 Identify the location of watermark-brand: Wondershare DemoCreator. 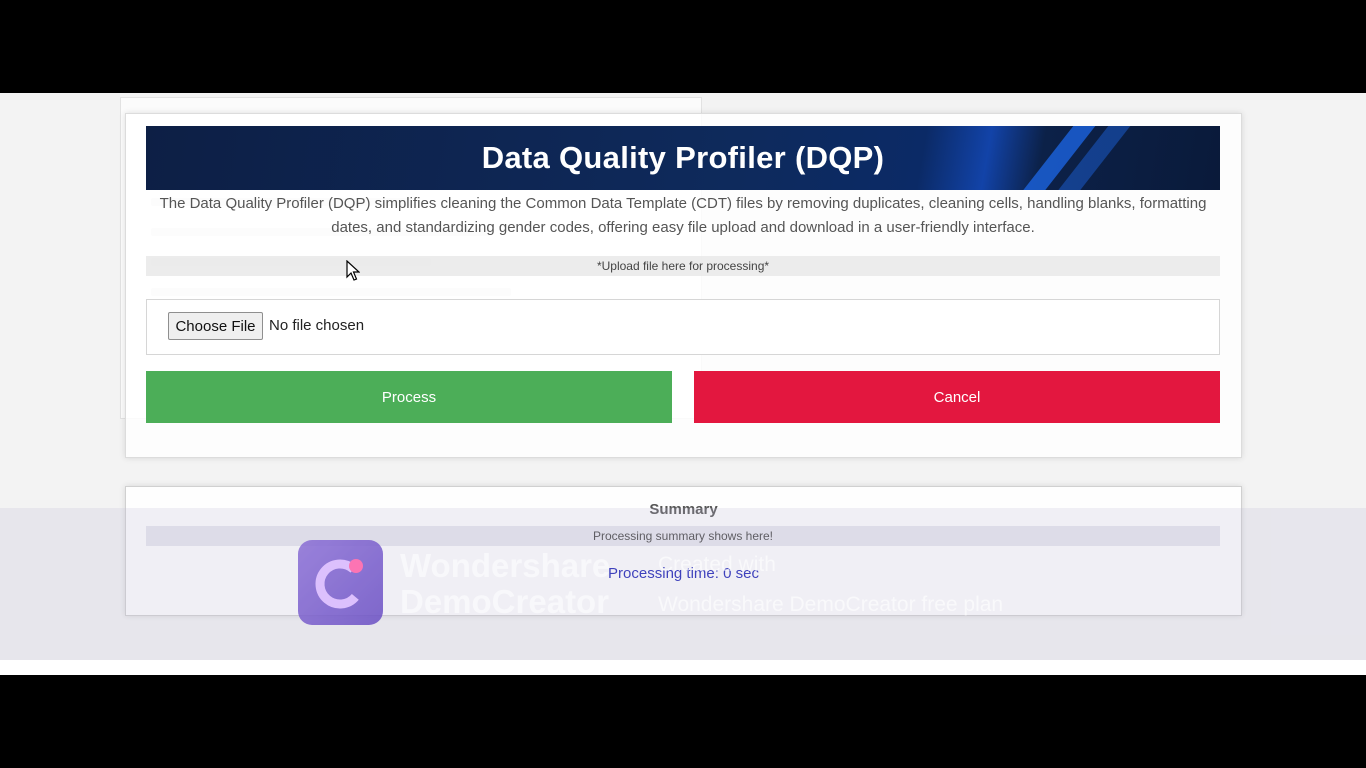
(505, 583).